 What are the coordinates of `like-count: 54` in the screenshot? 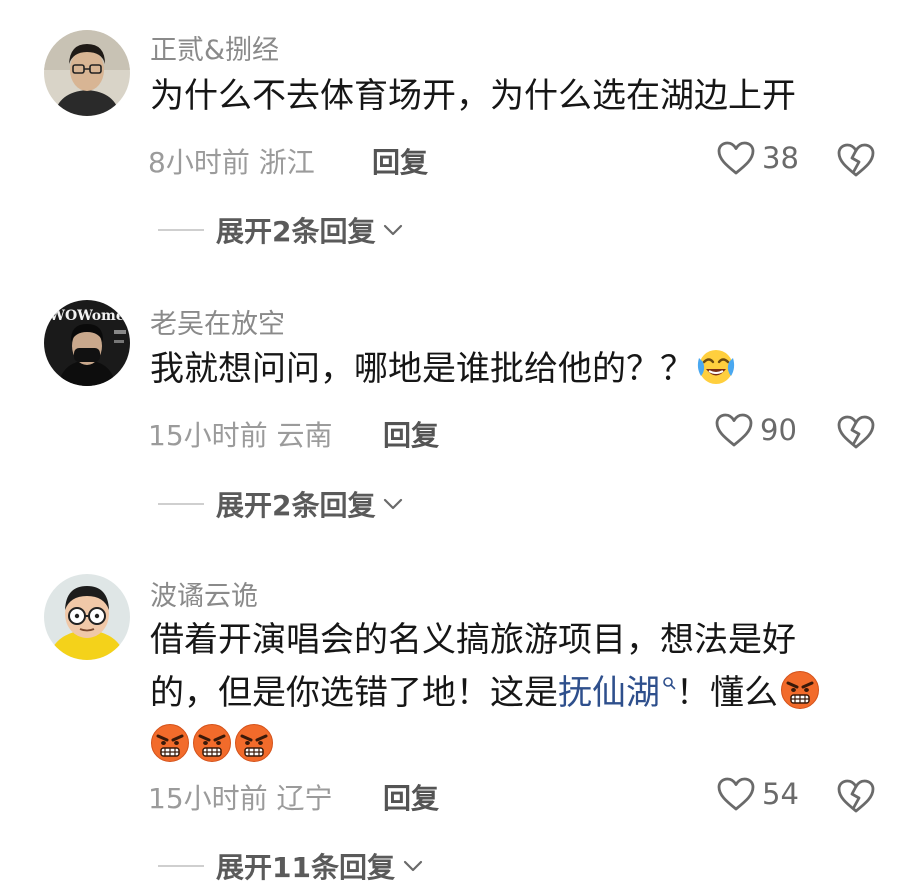 It's located at (780, 794).